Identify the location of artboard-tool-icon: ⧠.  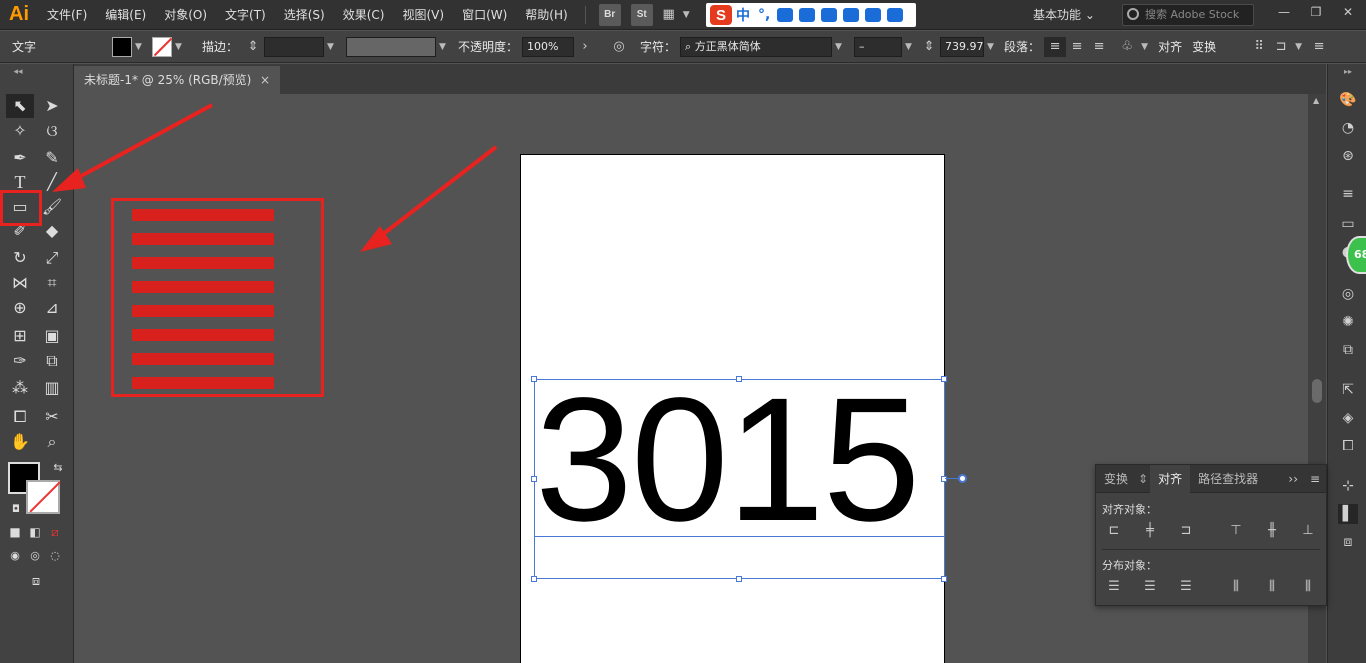
(20, 417).